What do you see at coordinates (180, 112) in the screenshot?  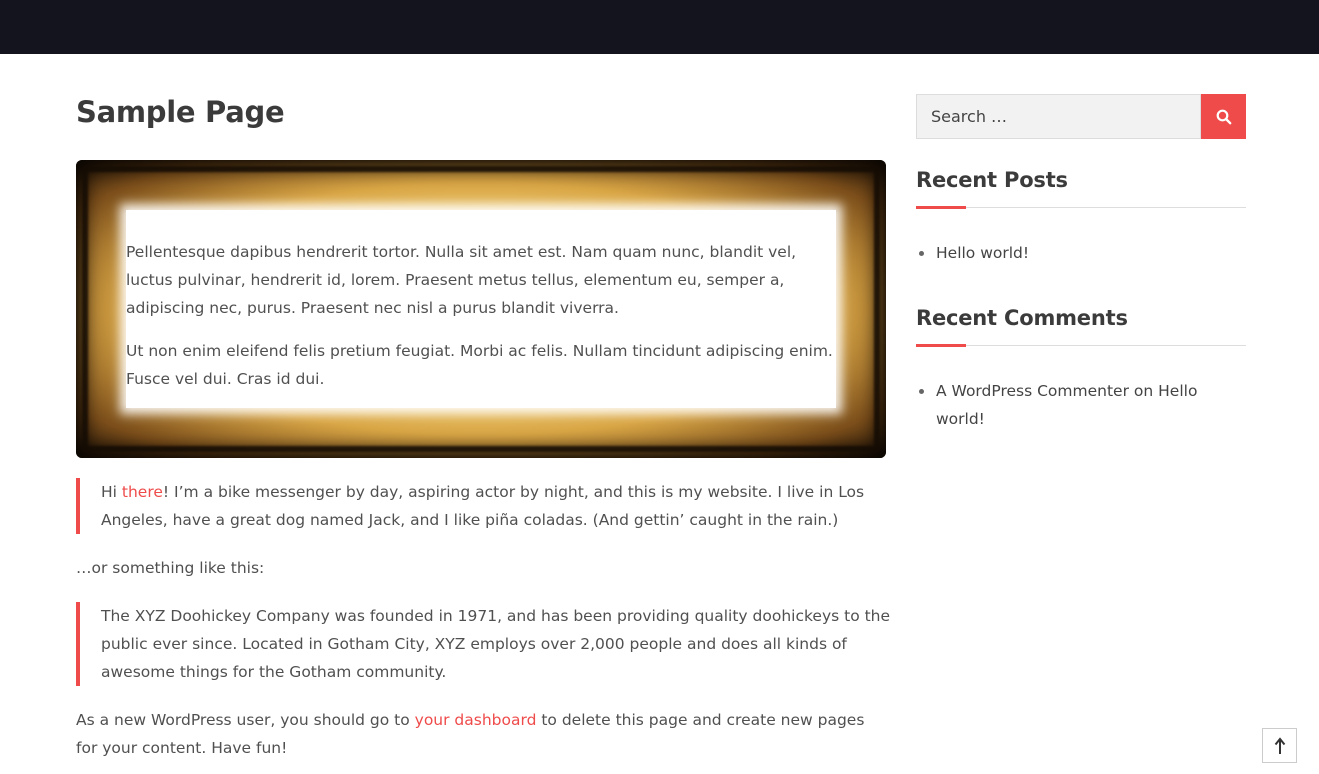 I see `page-title: Sample Page` at bounding box center [180, 112].